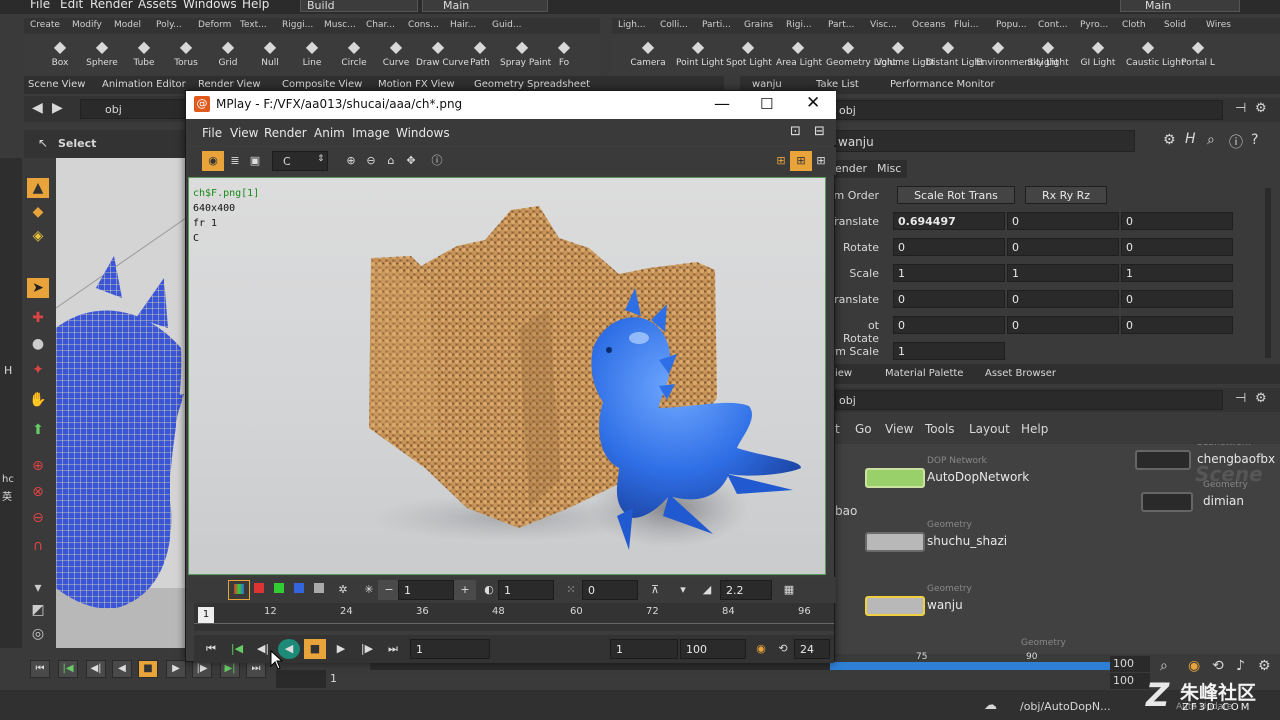 This screenshot has height=720, width=1280. What do you see at coordinates (96, 669) in the screenshot?
I see `step-back-icon: ◀|` at bounding box center [96, 669].